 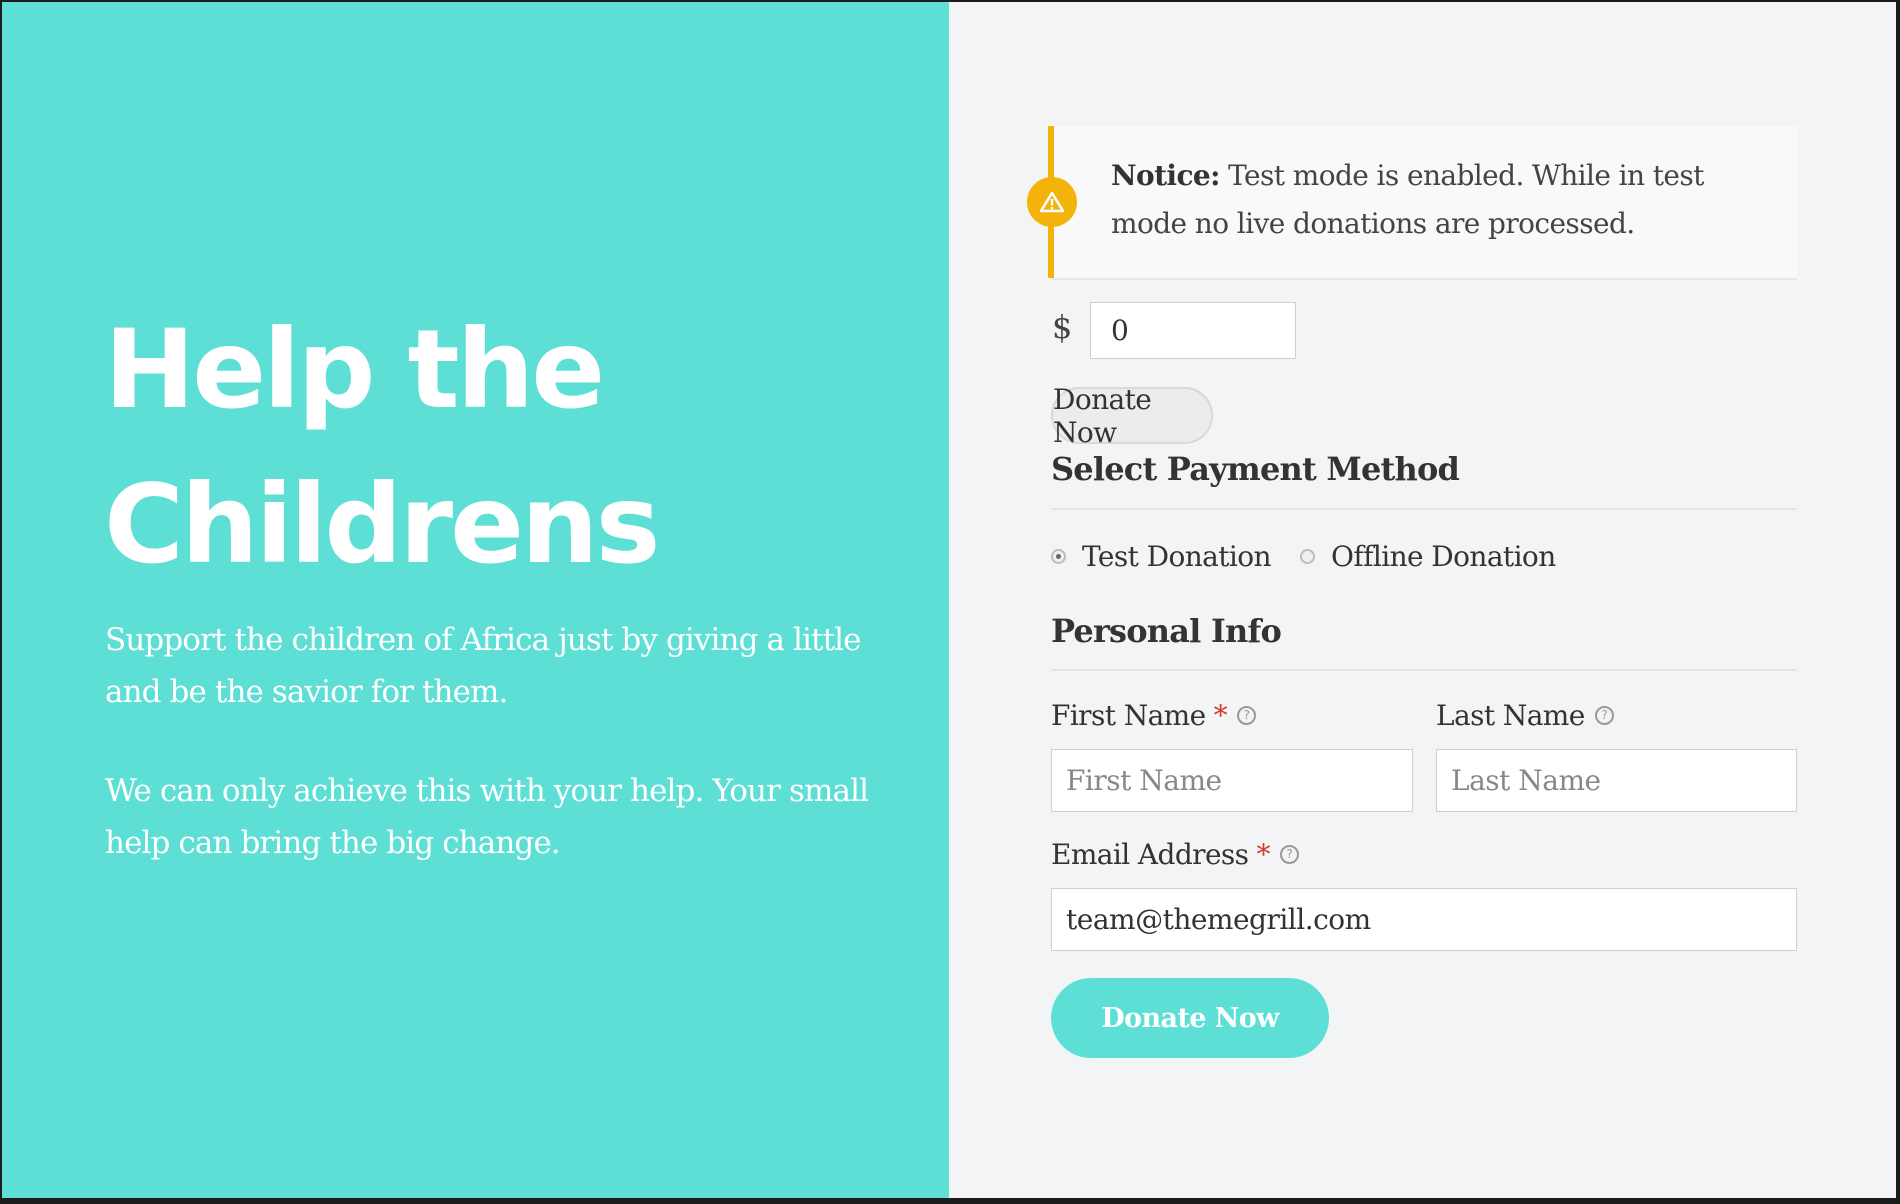 What do you see at coordinates (1062, 327) in the screenshot?
I see `currency-symbol: $` at bounding box center [1062, 327].